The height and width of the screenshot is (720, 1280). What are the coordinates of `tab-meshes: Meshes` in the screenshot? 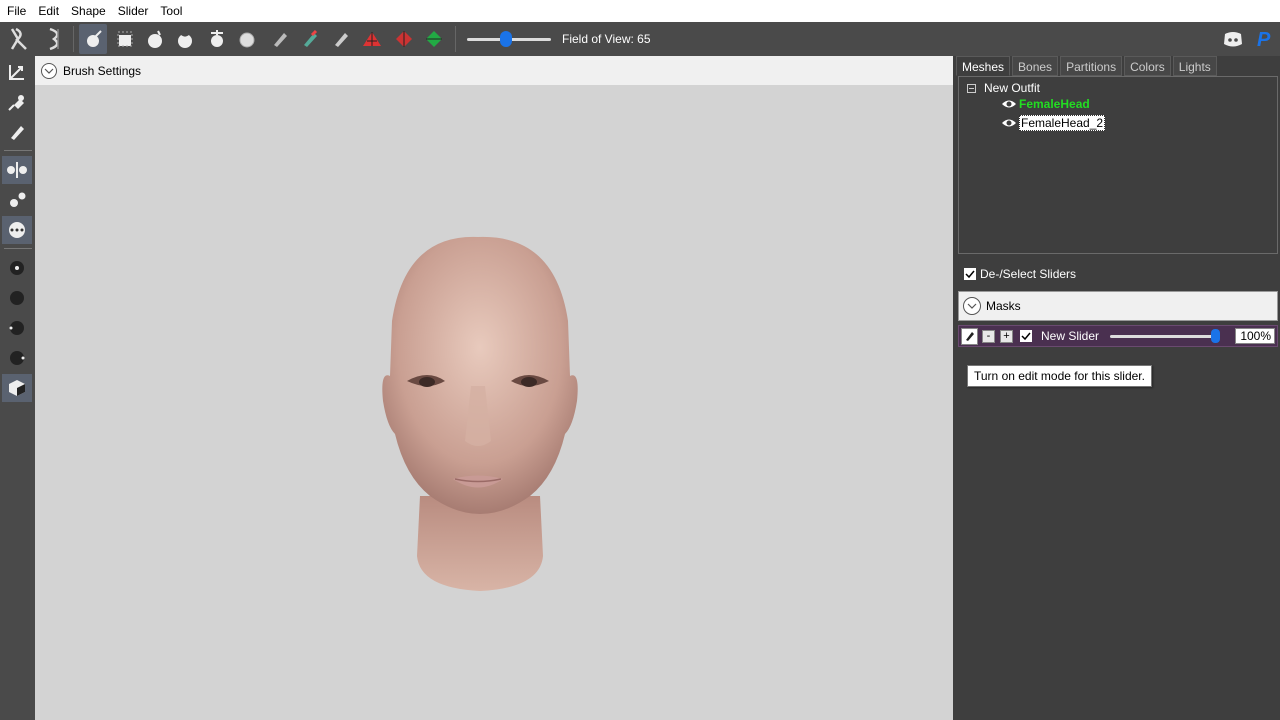 It's located at (983, 66).